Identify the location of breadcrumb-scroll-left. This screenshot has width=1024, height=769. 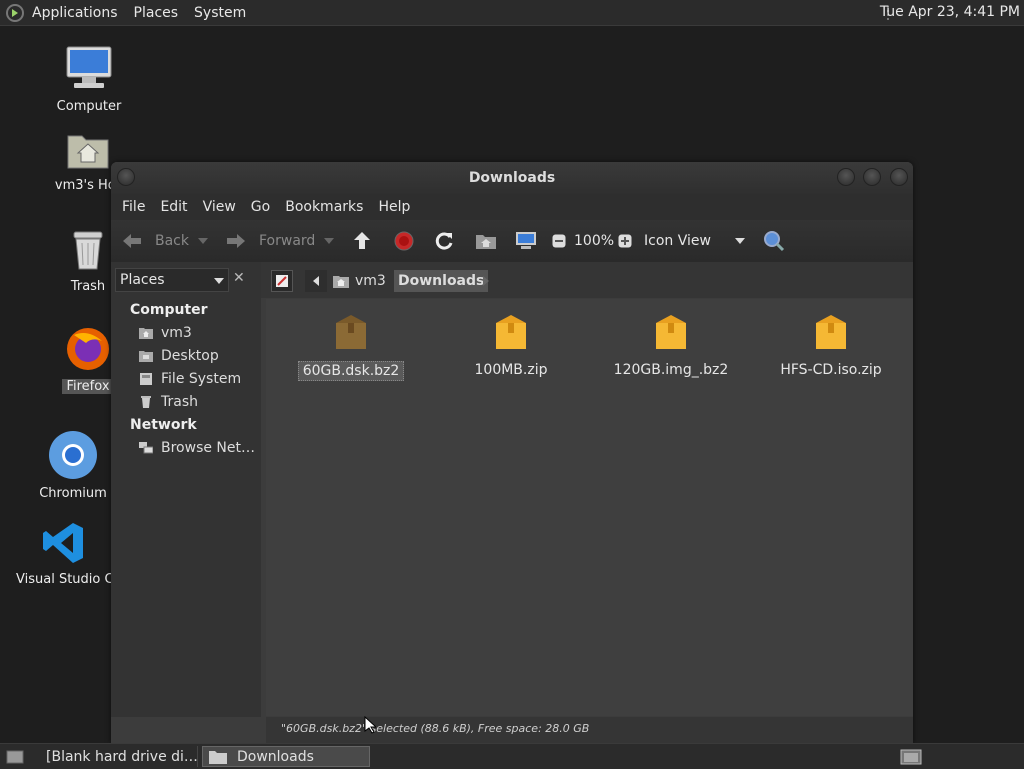
(316, 281).